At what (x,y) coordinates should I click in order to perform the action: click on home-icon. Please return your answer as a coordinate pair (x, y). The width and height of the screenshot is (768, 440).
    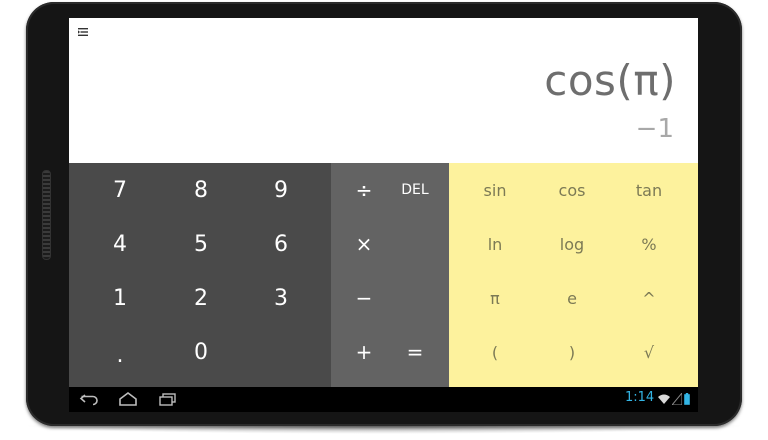
    Looking at the image, I should click on (128, 399).